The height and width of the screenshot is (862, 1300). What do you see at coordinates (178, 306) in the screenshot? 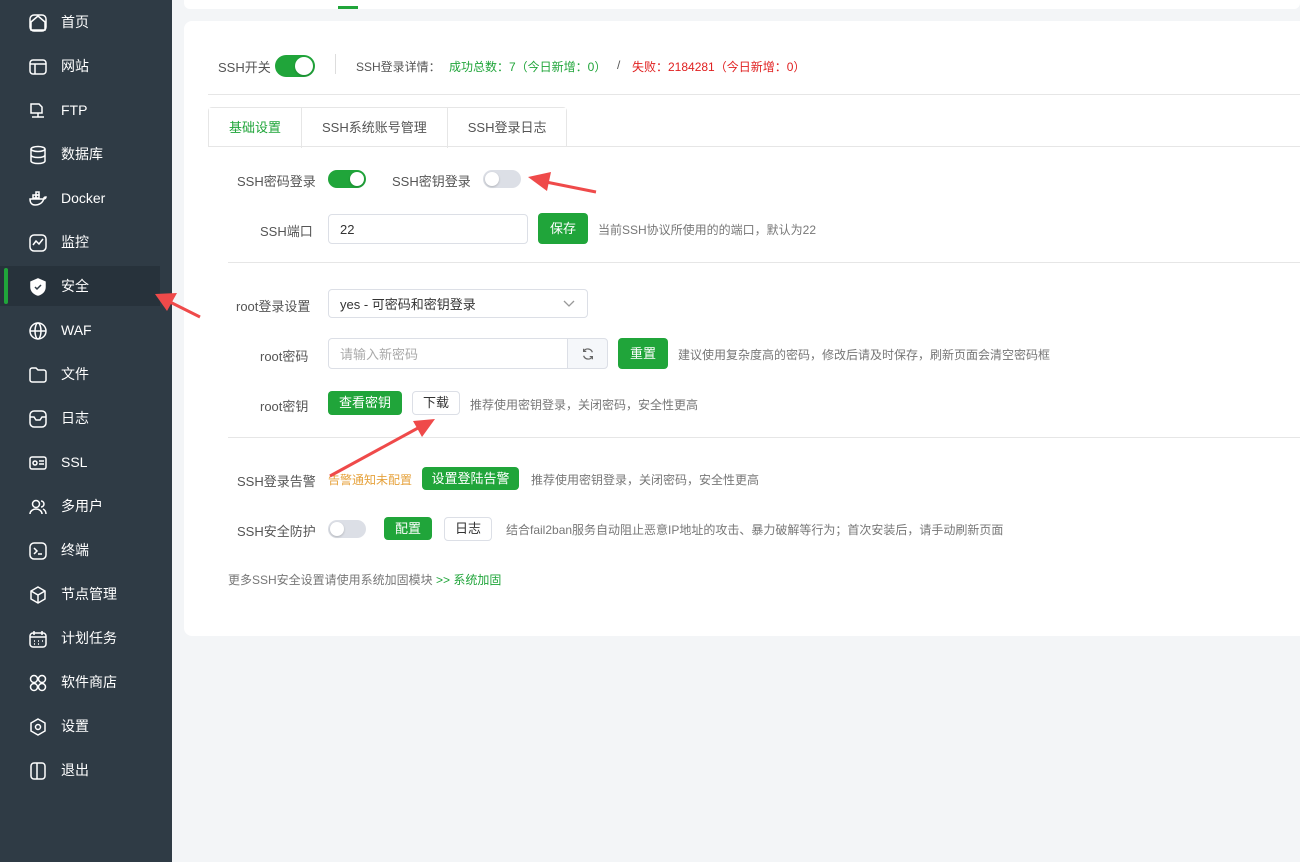
I see `arrow-to-security-menu` at bounding box center [178, 306].